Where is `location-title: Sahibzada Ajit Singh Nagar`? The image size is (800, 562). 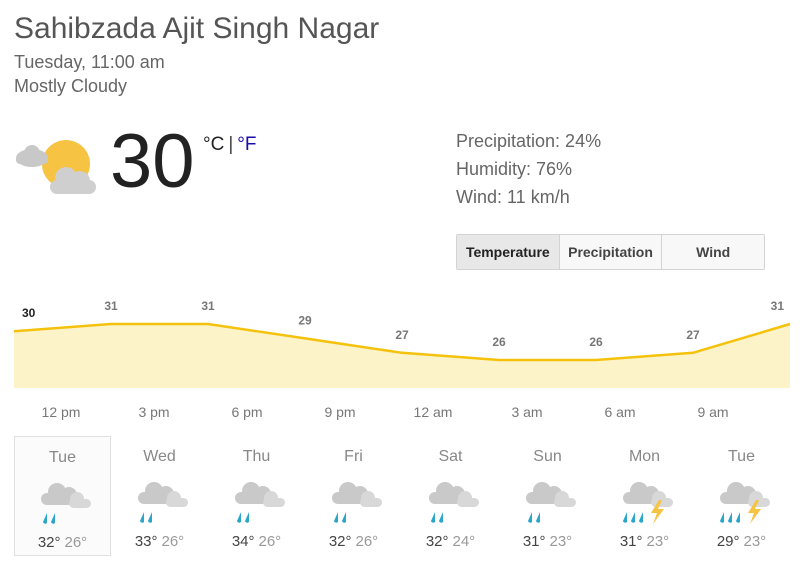
location-title: Sahibzada Ajit Singh Nagar is located at coordinates (197, 28).